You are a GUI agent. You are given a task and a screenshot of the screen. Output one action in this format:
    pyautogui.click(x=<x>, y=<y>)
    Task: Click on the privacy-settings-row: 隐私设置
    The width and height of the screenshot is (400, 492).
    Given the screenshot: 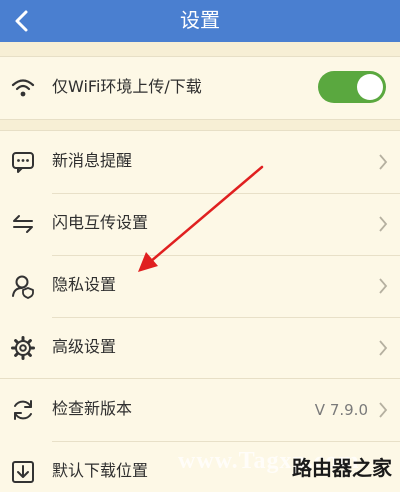 What is the action you would take?
    pyautogui.click(x=200, y=286)
    